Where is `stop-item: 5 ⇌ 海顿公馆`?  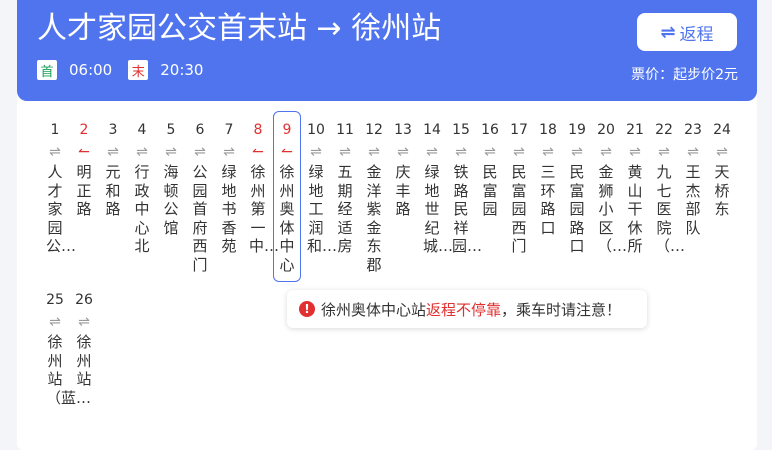 stop-item: 5 ⇌ 海顿公馆 is located at coordinates (171, 179).